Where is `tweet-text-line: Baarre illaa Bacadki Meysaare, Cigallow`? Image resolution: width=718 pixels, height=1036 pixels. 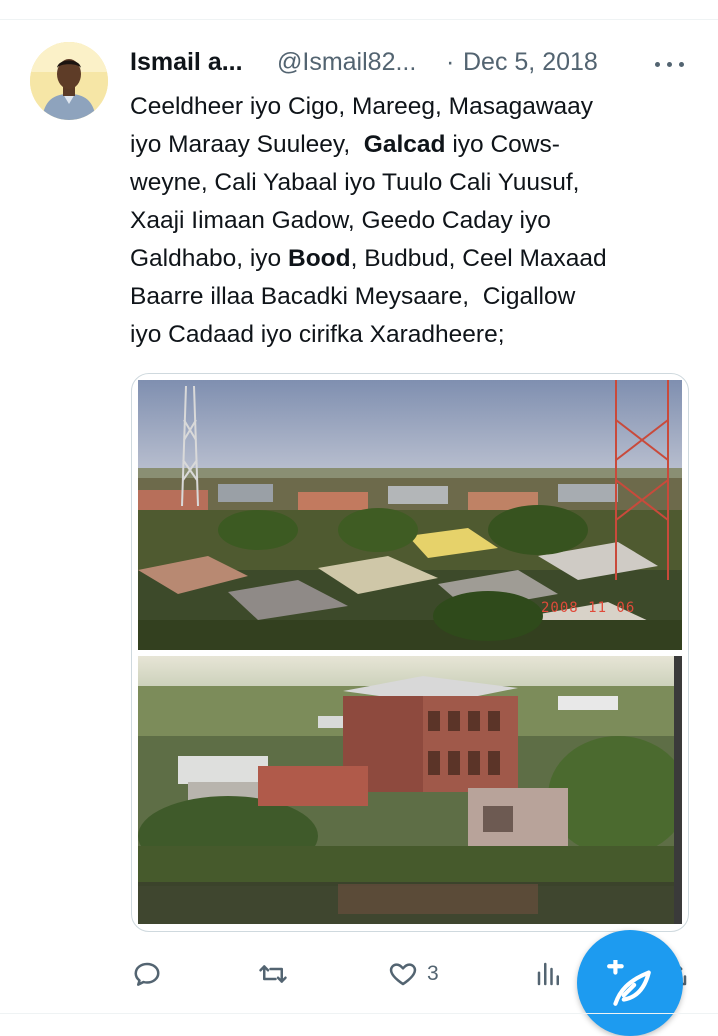 tweet-text-line: Baarre illaa Bacadki Meysaare, Cigallow is located at coordinates (353, 296).